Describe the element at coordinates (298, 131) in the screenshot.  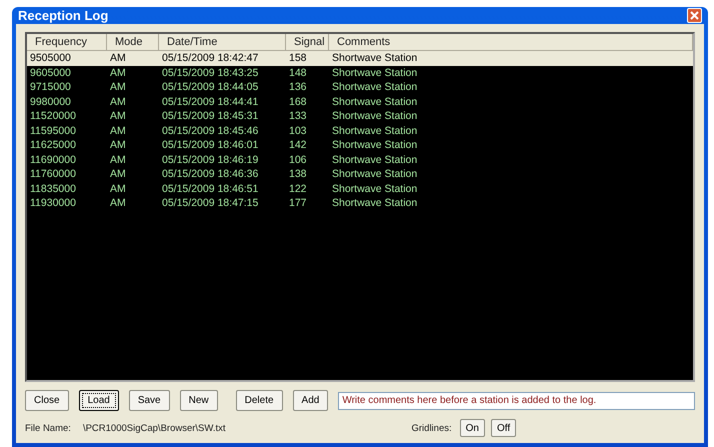
I see `table-cell-text: 103` at that location.